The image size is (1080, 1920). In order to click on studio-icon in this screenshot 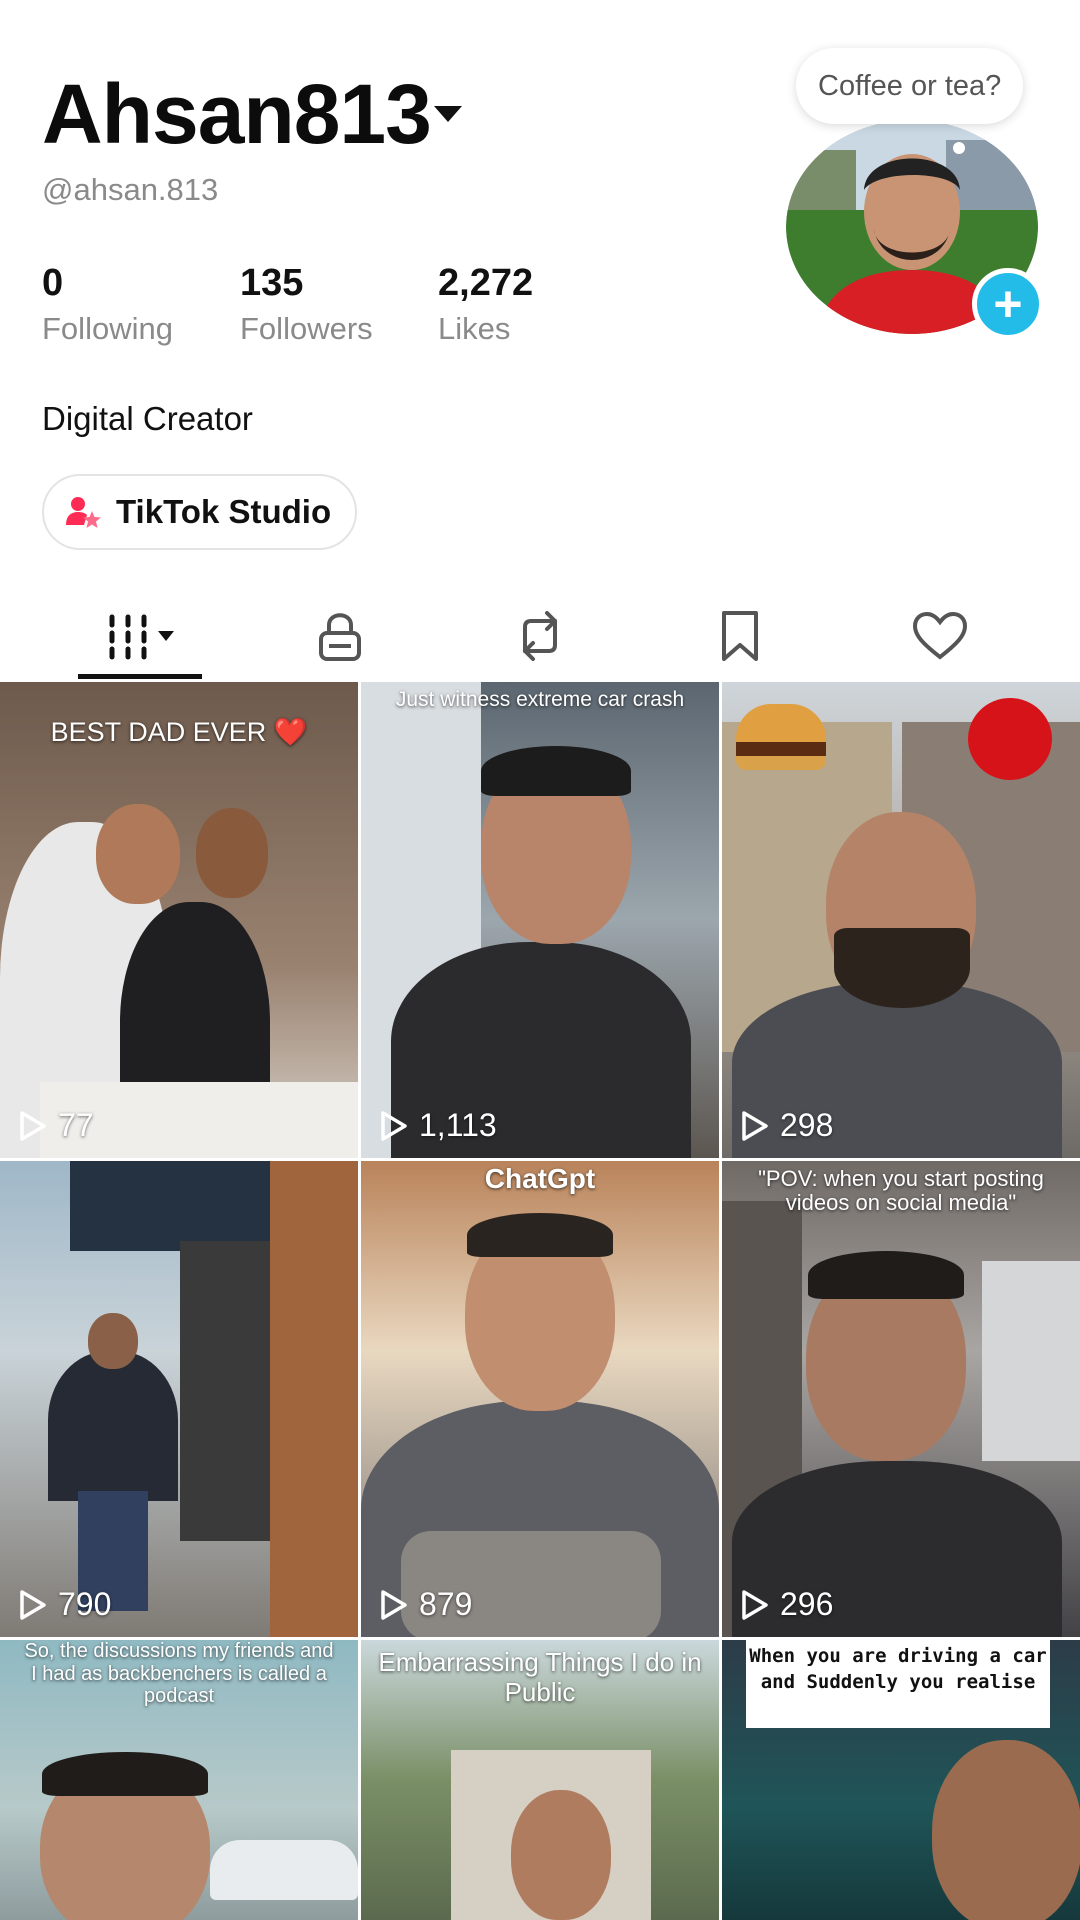, I will do `click(83, 512)`.